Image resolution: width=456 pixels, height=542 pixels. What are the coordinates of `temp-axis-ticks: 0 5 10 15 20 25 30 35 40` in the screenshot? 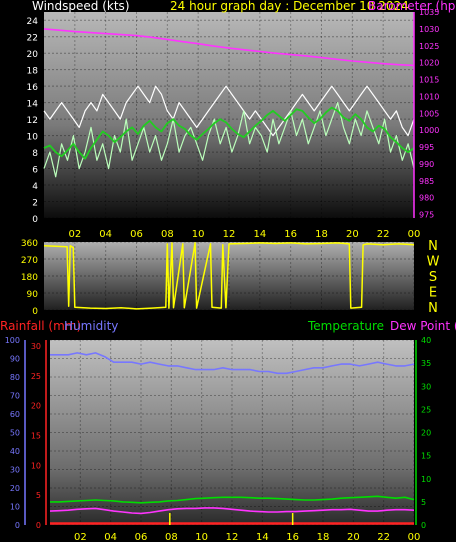 It's located at (426, 433).